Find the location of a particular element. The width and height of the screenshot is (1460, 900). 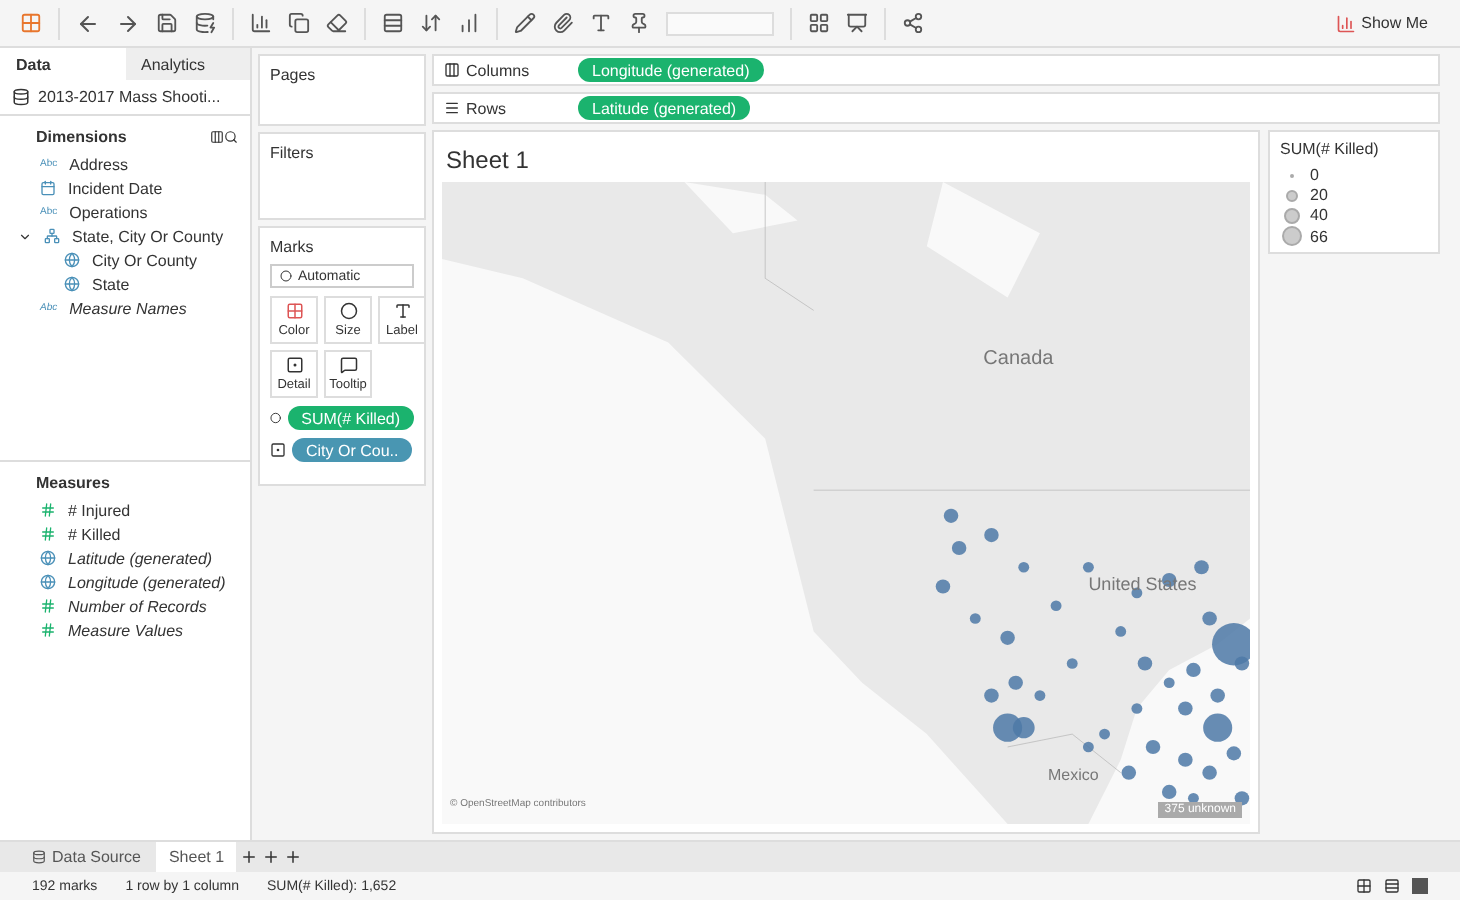

field-name: State, City Or County is located at coordinates (148, 236).